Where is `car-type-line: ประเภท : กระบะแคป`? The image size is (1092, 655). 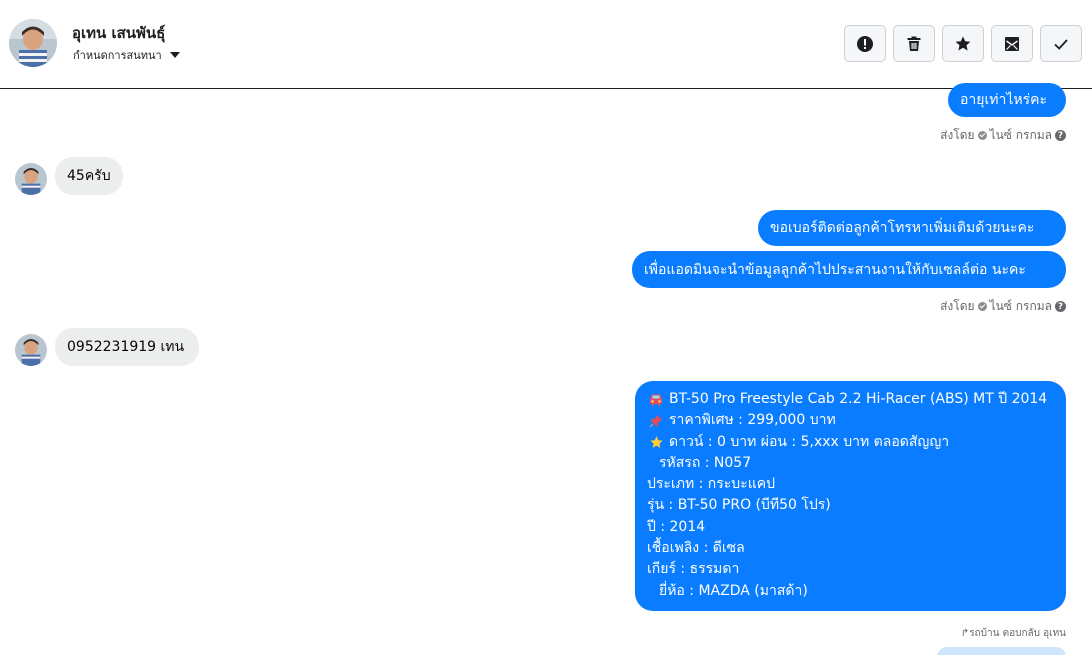 car-type-line: ประเภท : กระบะแคป is located at coordinates (711, 484).